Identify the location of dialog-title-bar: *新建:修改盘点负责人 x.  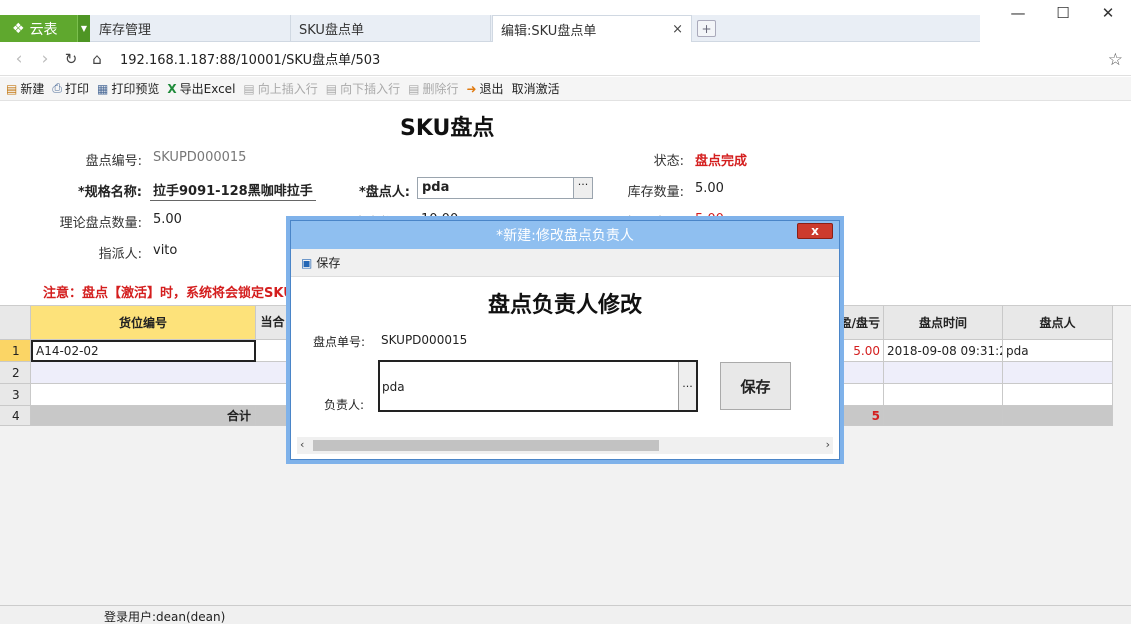
(565, 235).